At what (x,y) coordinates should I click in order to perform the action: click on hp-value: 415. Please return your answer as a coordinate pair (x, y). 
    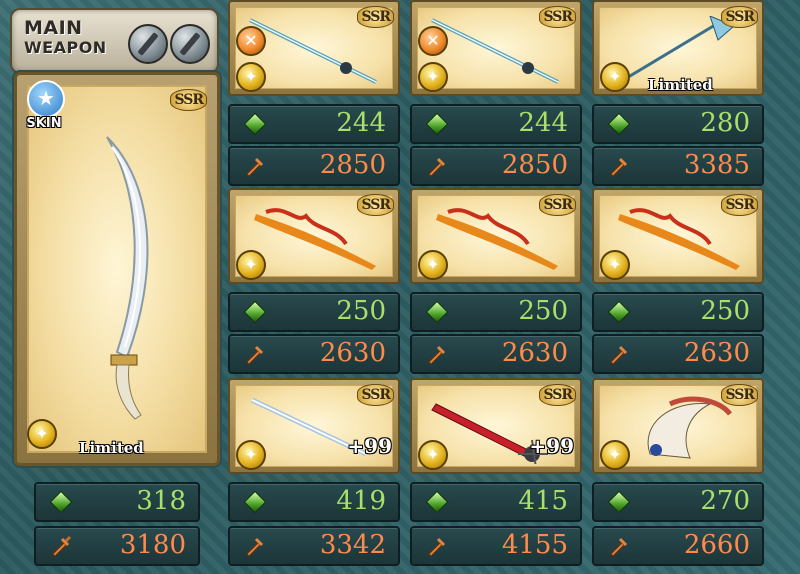
    Looking at the image, I should click on (543, 501).